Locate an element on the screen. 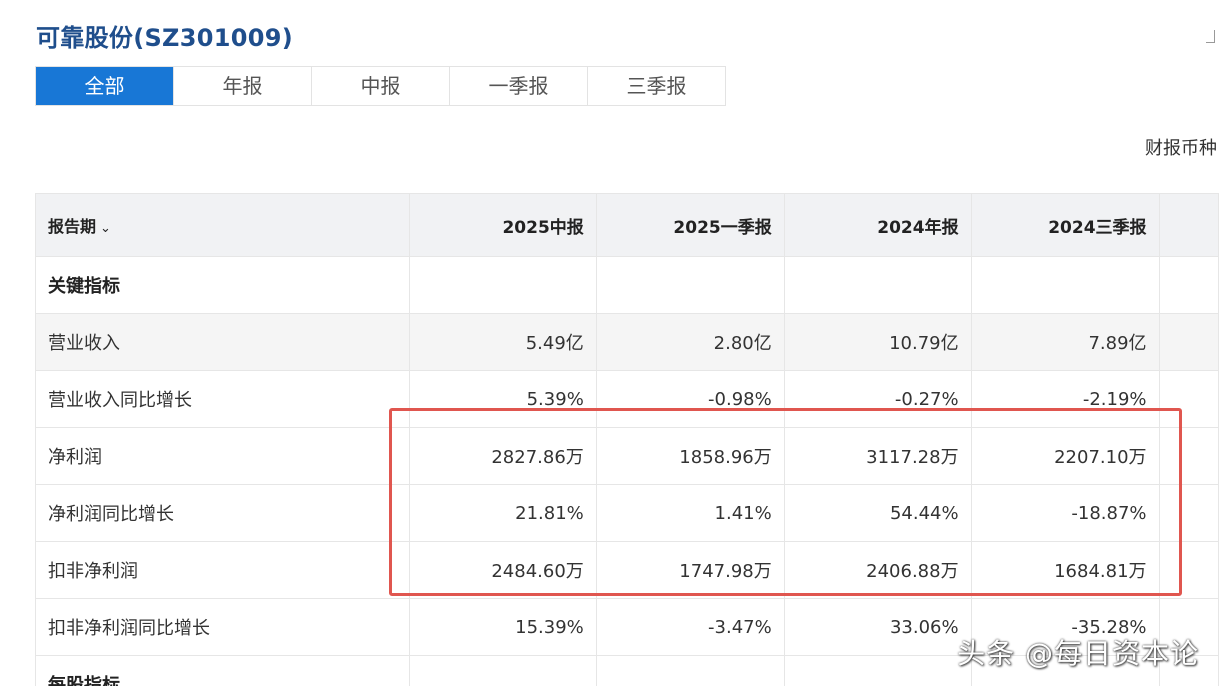 The width and height of the screenshot is (1219, 686). tab-annual: 年报 is located at coordinates (243, 86).